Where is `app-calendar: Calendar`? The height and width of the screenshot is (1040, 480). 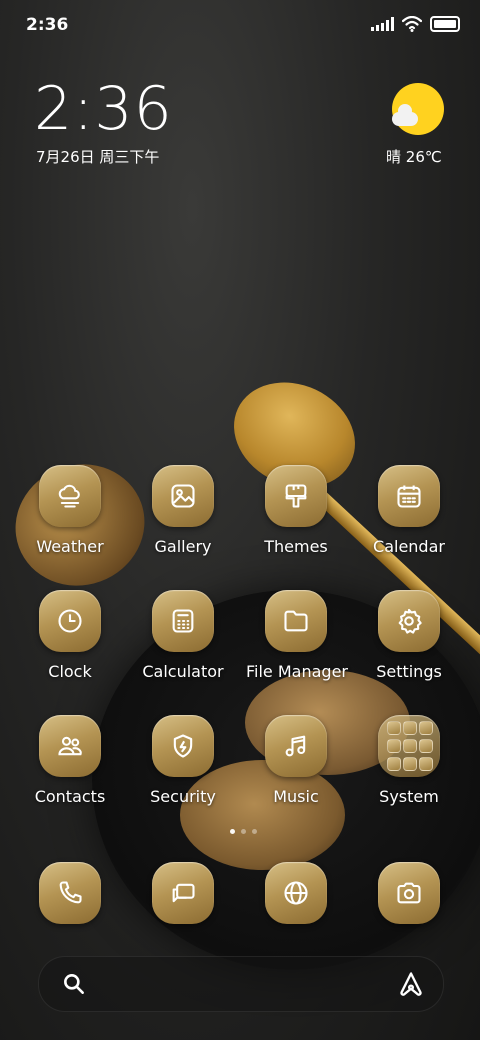
app-calendar: Calendar is located at coordinates (409, 510).